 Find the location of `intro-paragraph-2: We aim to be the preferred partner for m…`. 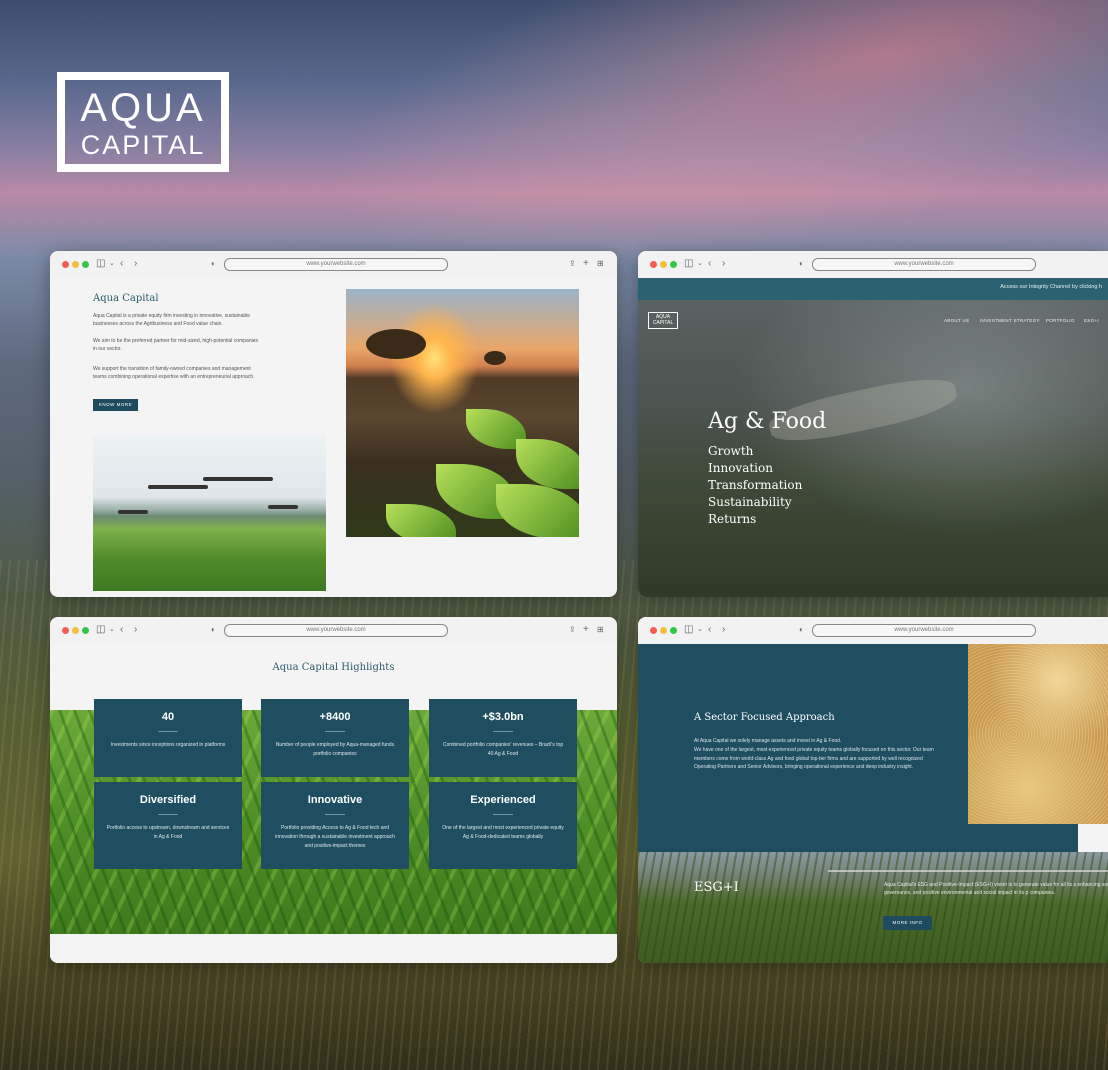

intro-paragraph-2: We aim to be the preferred partner for m… is located at coordinates (175, 345).